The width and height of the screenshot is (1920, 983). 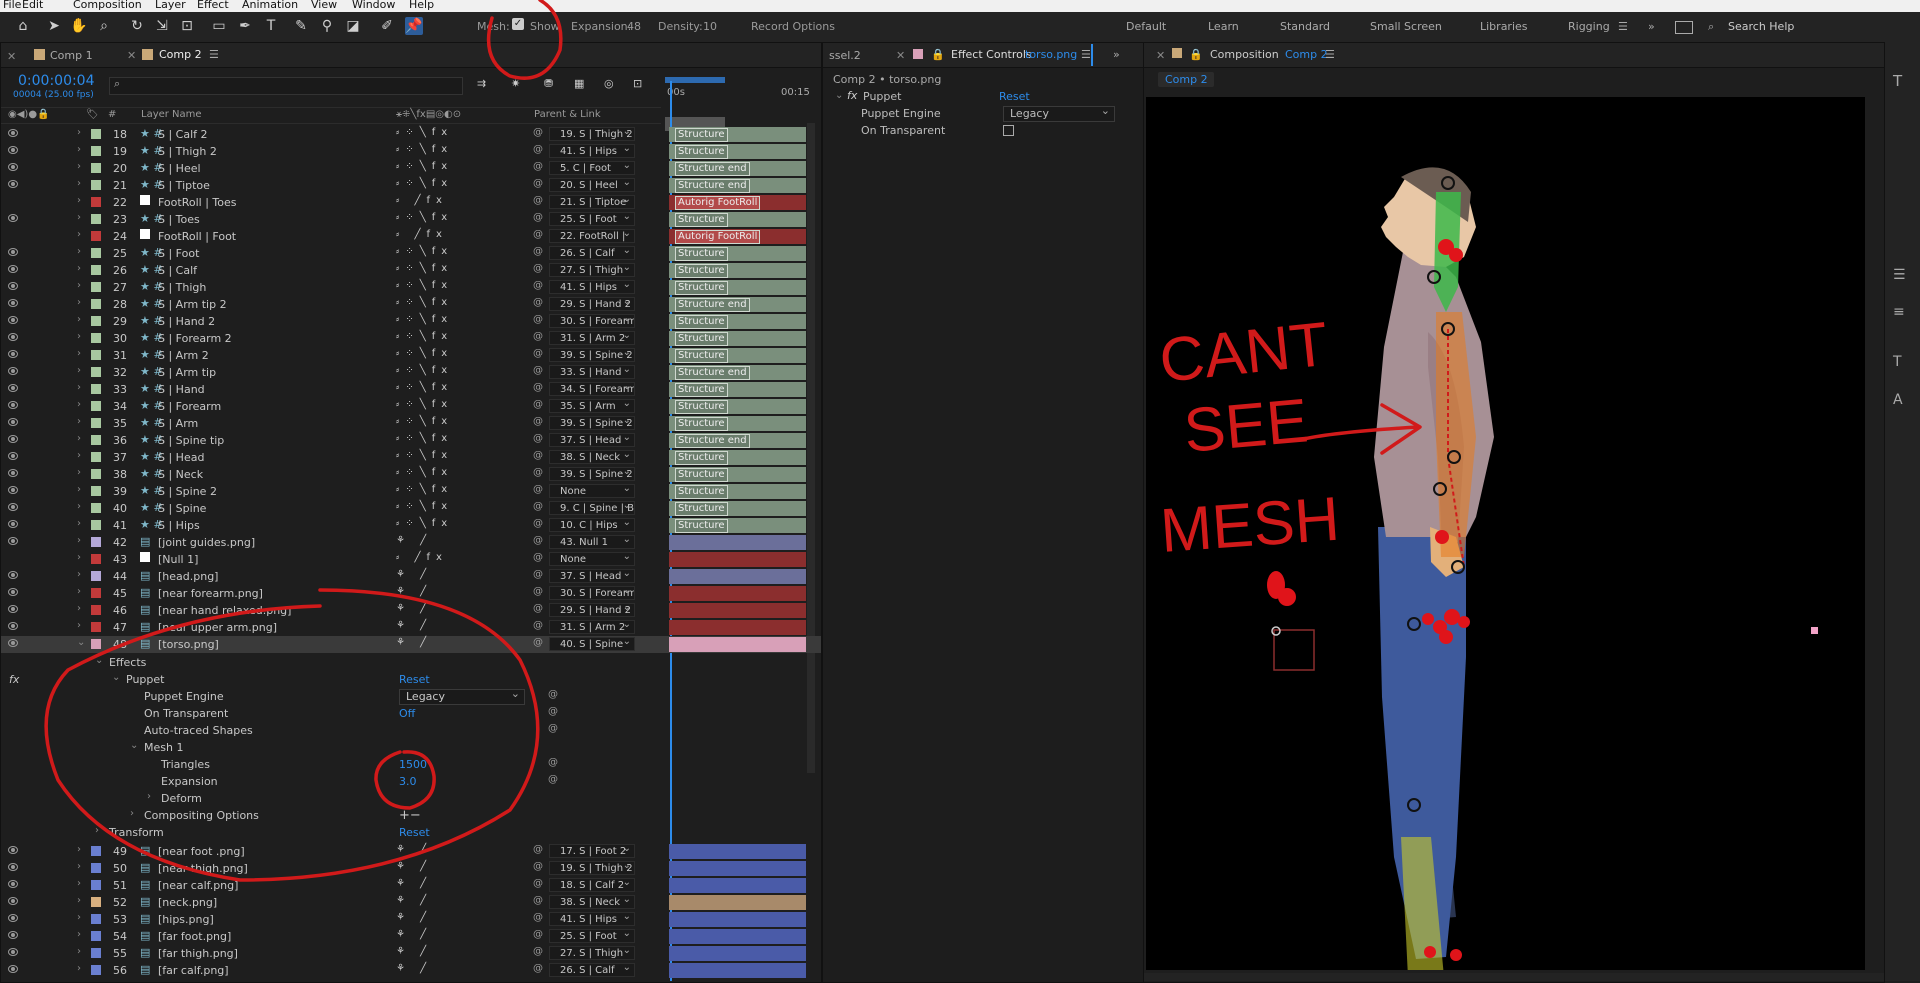 What do you see at coordinates (292, 735) in the screenshot?
I see `annotation-circle-effects` at bounding box center [292, 735].